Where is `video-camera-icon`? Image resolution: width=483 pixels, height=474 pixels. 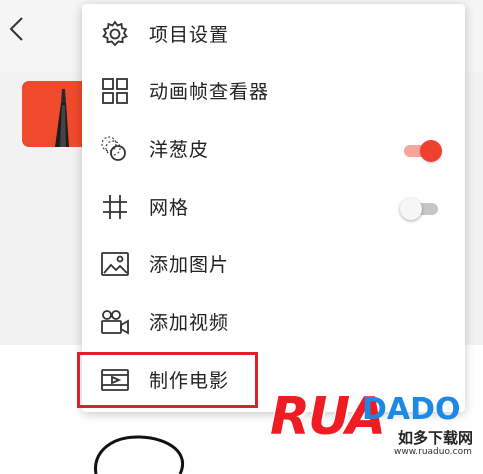 video-camera-icon is located at coordinates (115, 322).